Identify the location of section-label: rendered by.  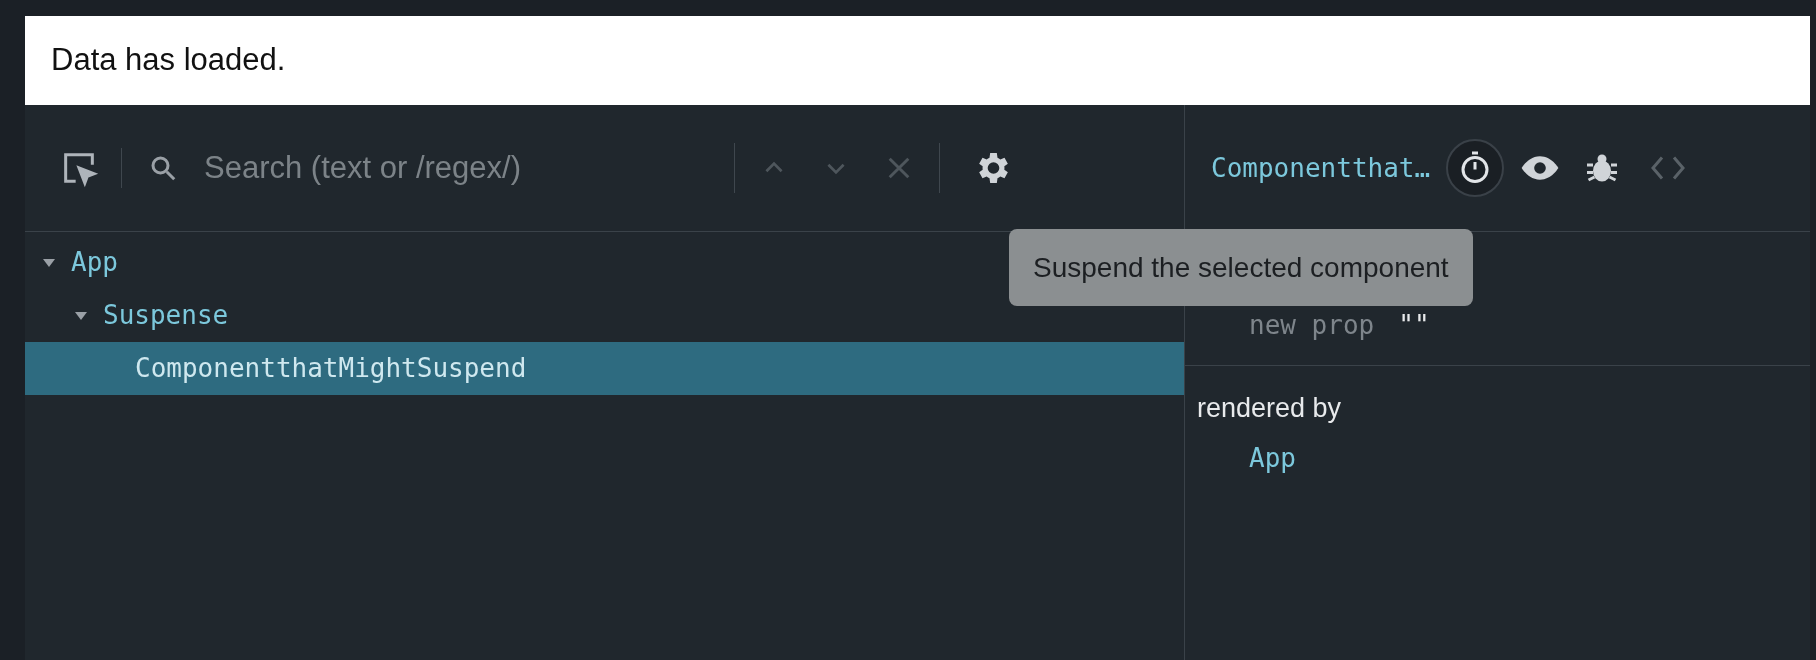
(1270, 408).